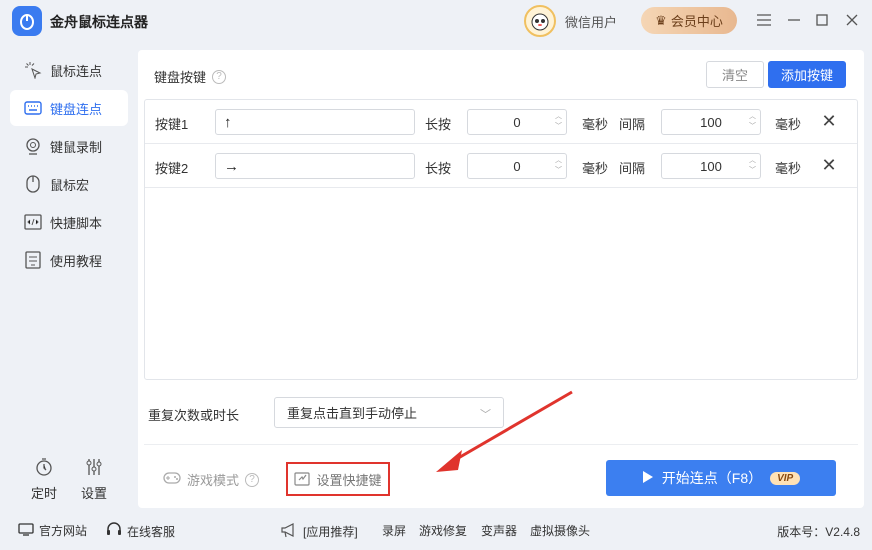  I want to click on online-support-link: 在线客服, so click(140, 531).